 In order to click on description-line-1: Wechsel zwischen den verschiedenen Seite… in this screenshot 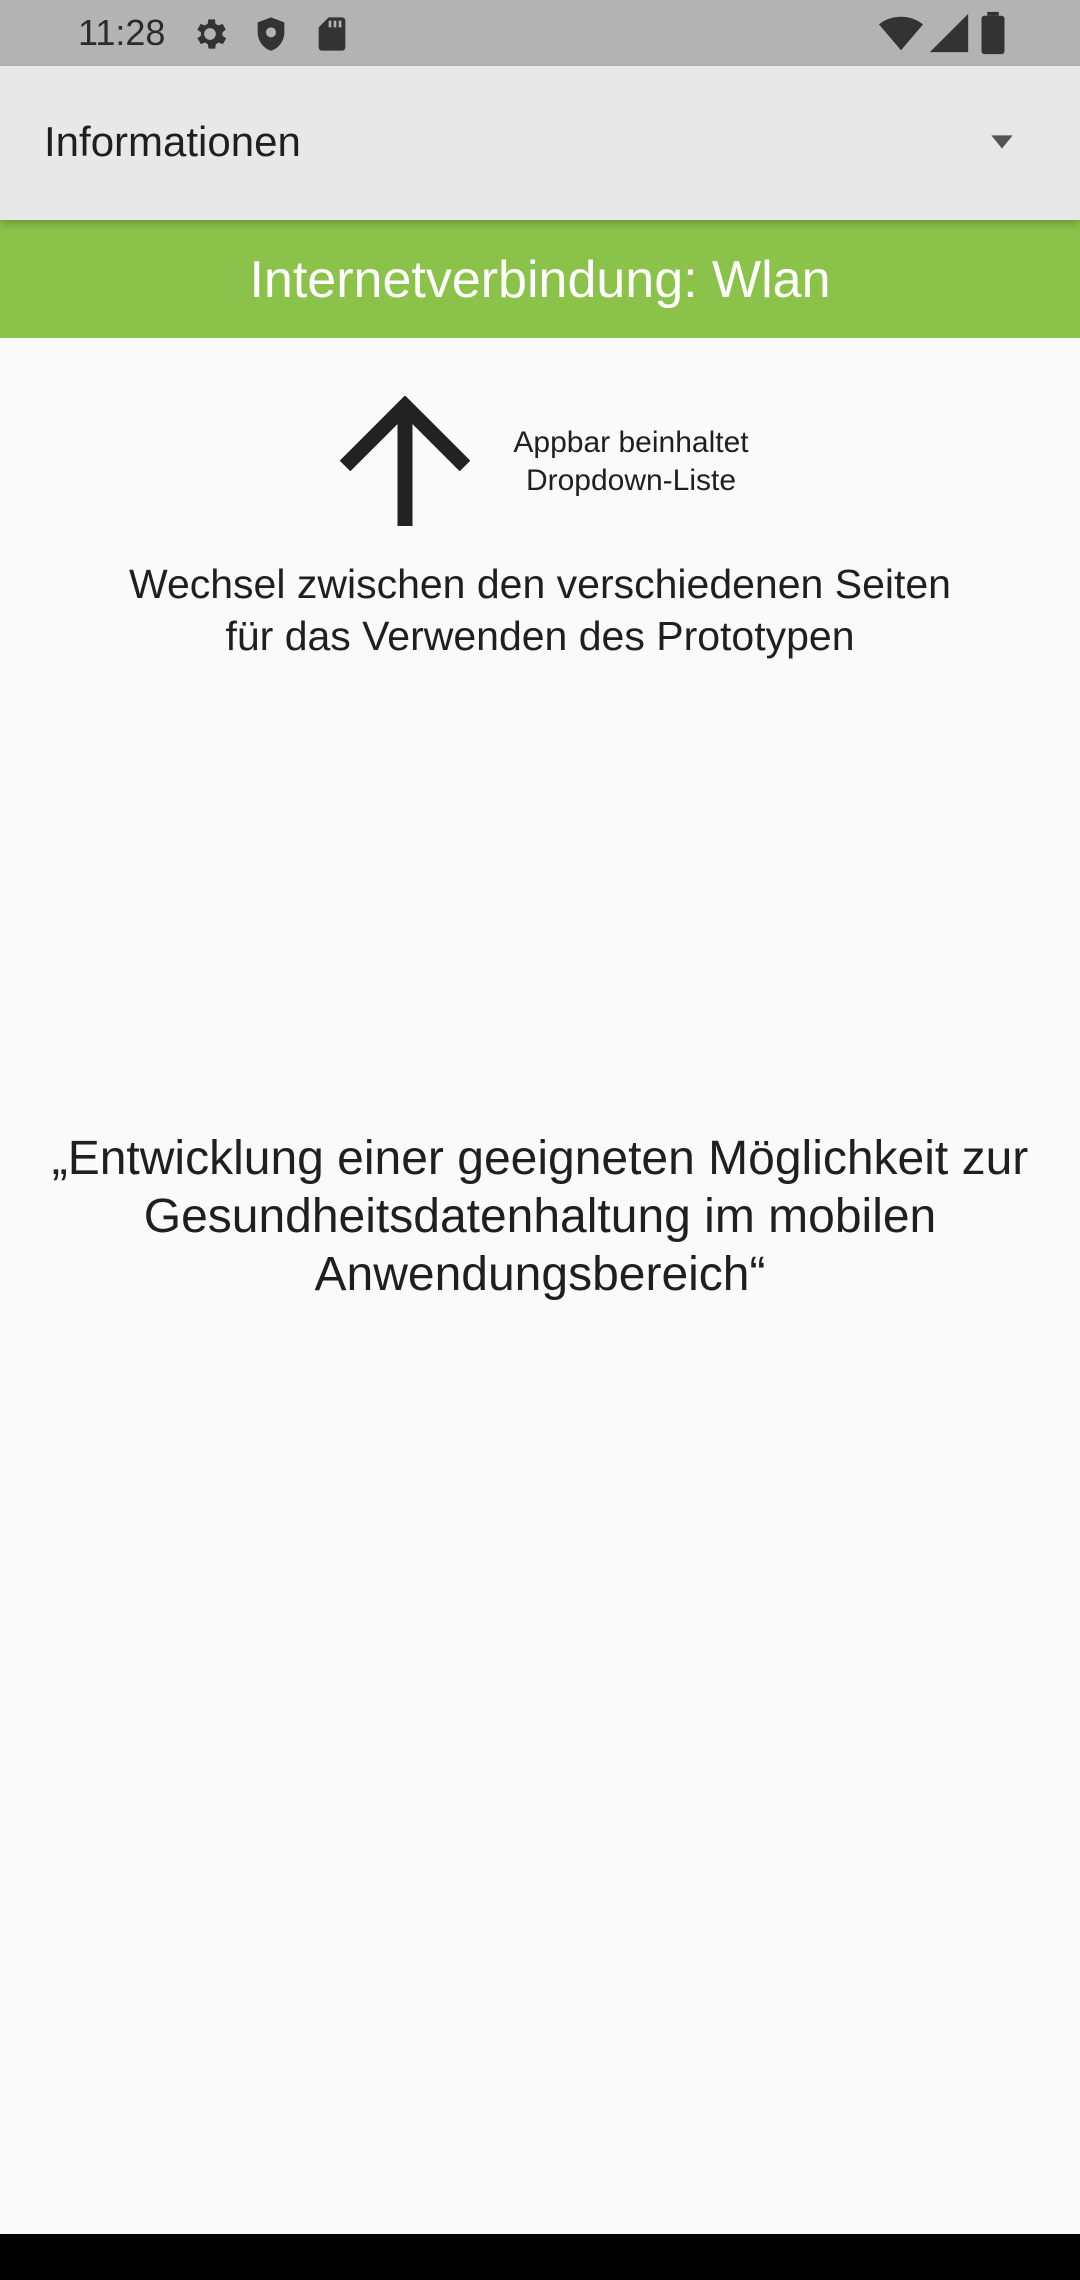, I will do `click(539, 584)`.